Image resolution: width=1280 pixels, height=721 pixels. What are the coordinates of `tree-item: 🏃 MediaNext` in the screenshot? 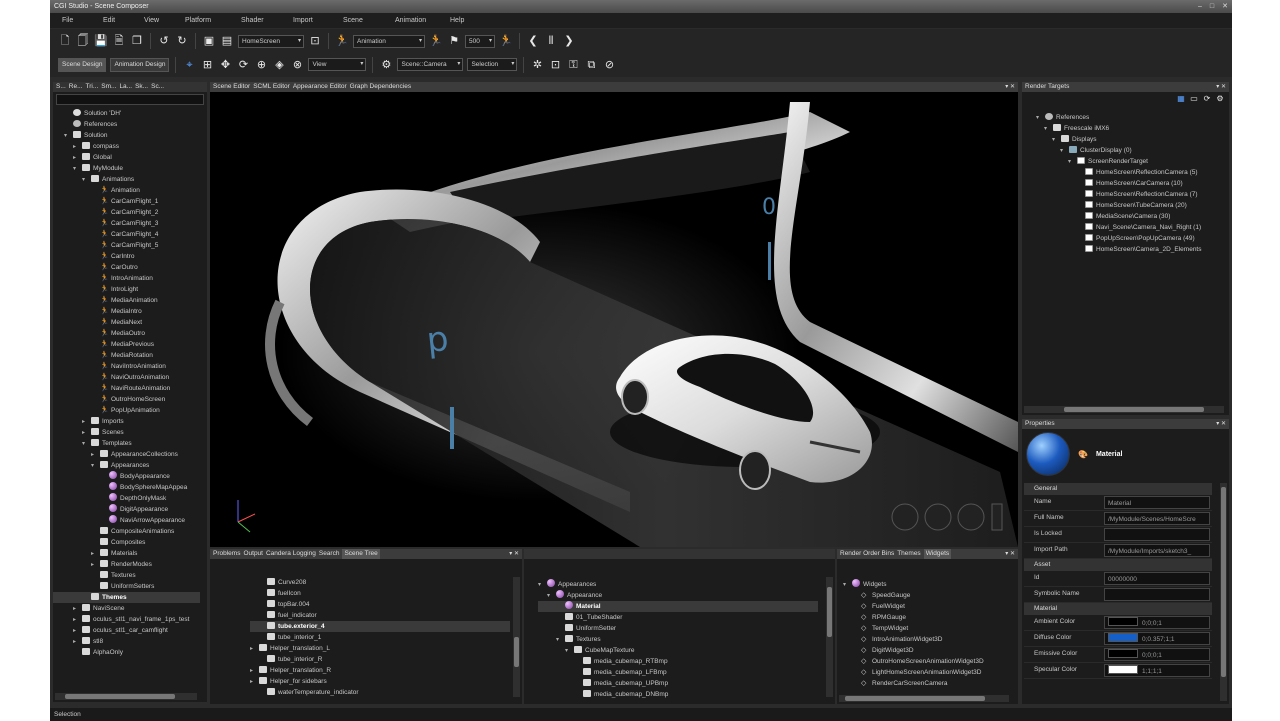 It's located at (126, 322).